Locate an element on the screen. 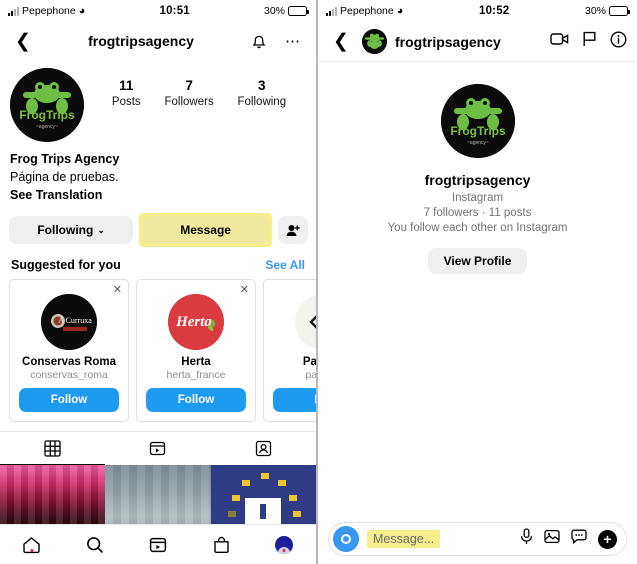 Image resolution: width=637 pixels, height=564 pixels. bell-icon is located at coordinates (259, 41).